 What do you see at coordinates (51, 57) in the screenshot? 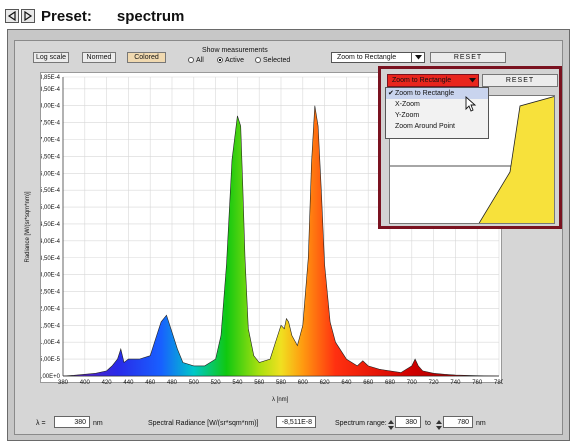
I see `log-scale-button: Log scale` at bounding box center [51, 57].